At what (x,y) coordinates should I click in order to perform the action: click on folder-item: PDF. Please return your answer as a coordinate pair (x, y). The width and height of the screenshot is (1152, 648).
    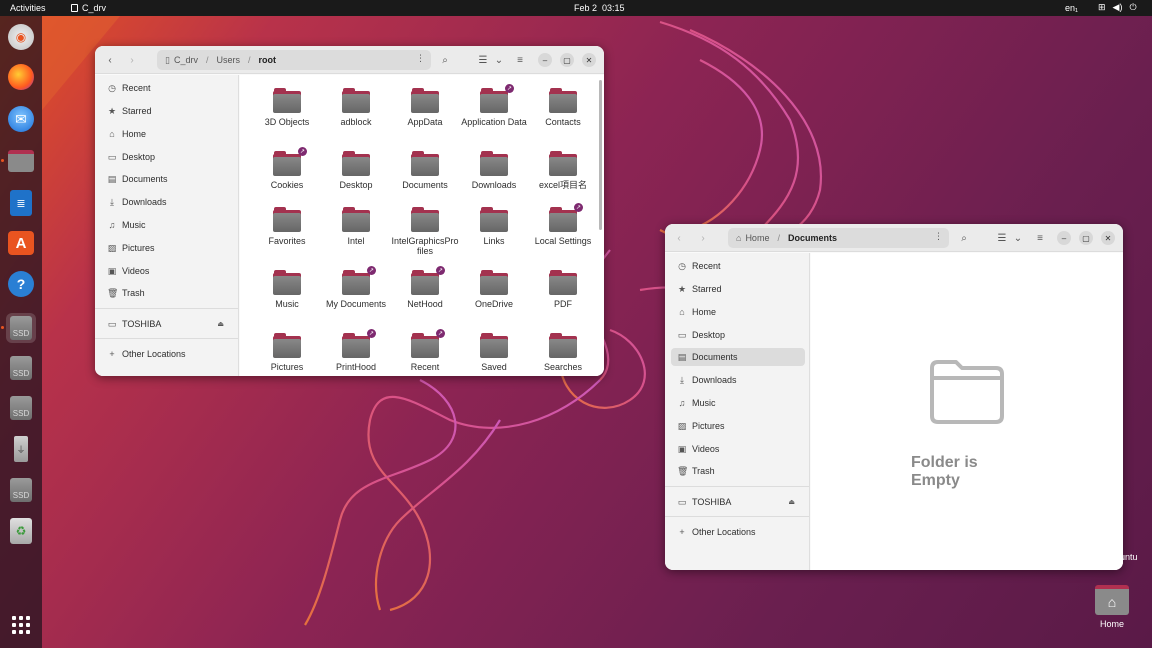
    Looking at the image, I should click on (563, 289).